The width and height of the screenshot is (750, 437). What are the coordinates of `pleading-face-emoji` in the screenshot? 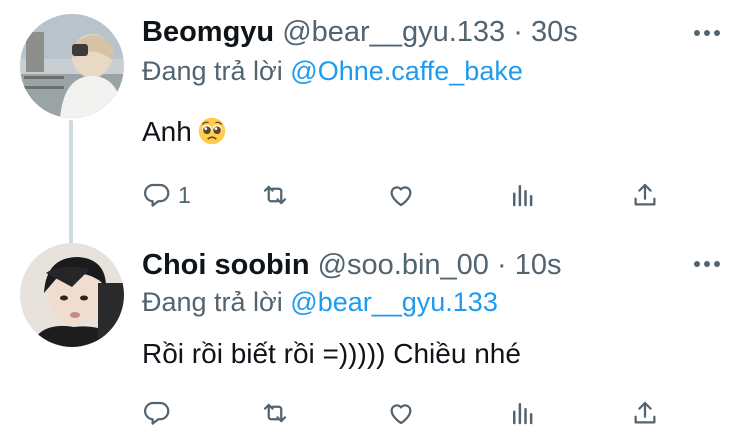 It's located at (212, 131).